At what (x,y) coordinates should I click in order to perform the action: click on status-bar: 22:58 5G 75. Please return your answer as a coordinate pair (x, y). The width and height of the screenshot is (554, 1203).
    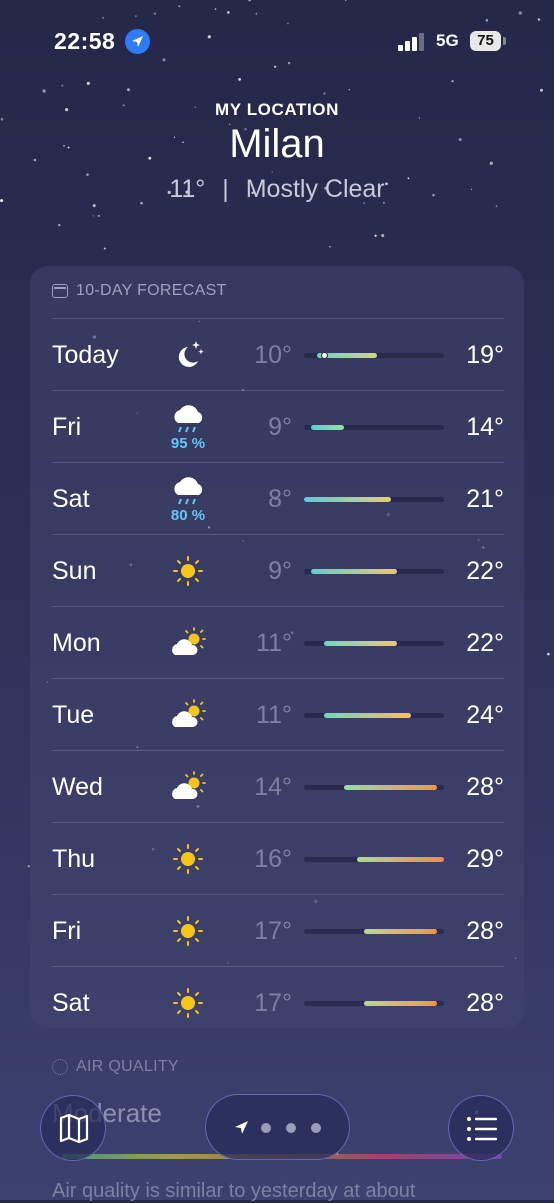
    Looking at the image, I should click on (277, 42).